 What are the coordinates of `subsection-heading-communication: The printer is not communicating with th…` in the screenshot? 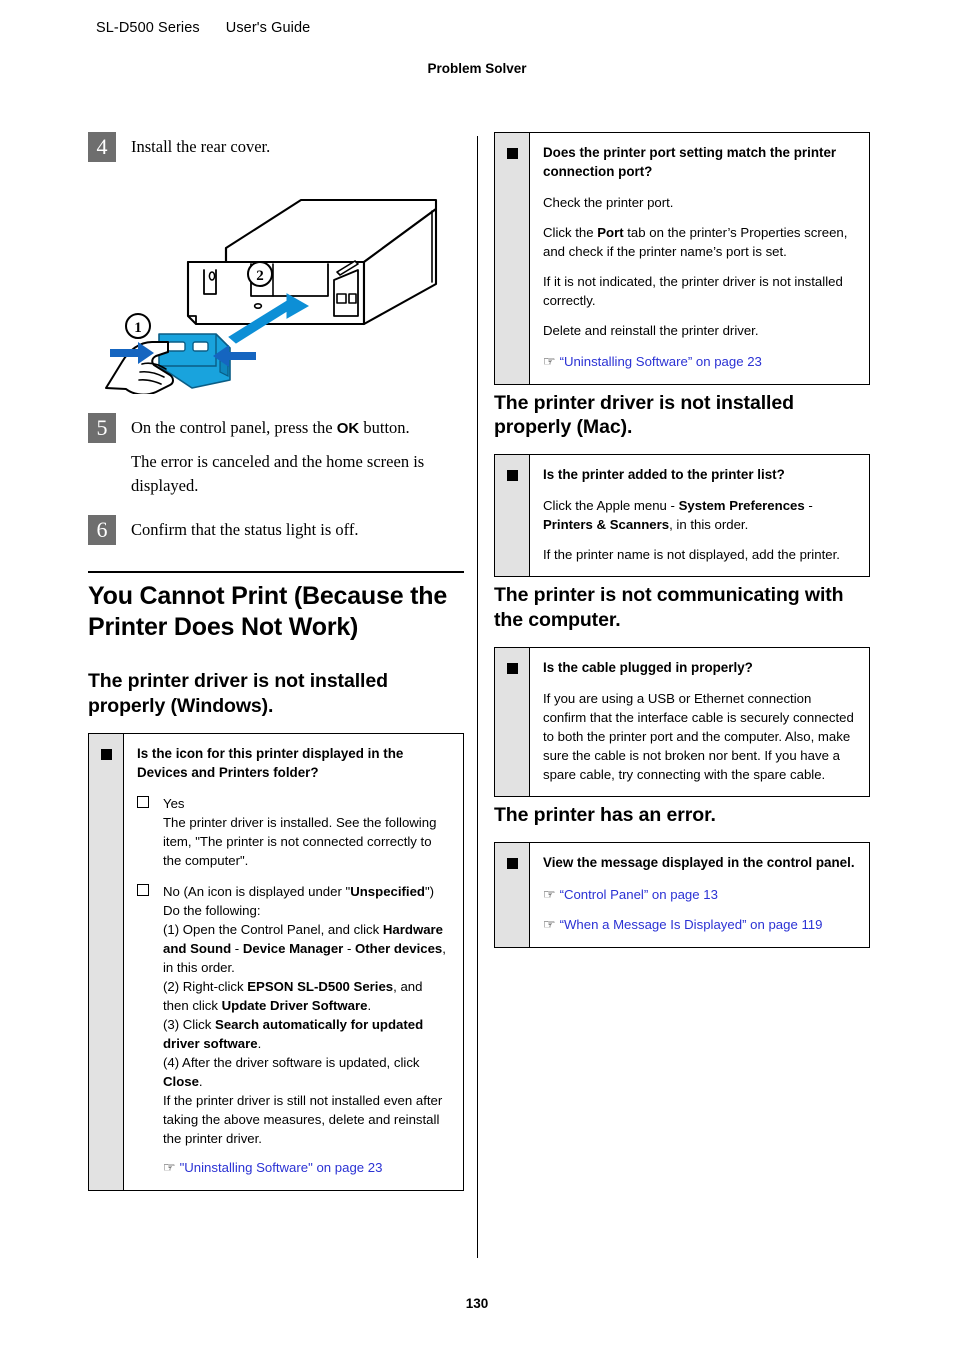 It's located at (669, 608).